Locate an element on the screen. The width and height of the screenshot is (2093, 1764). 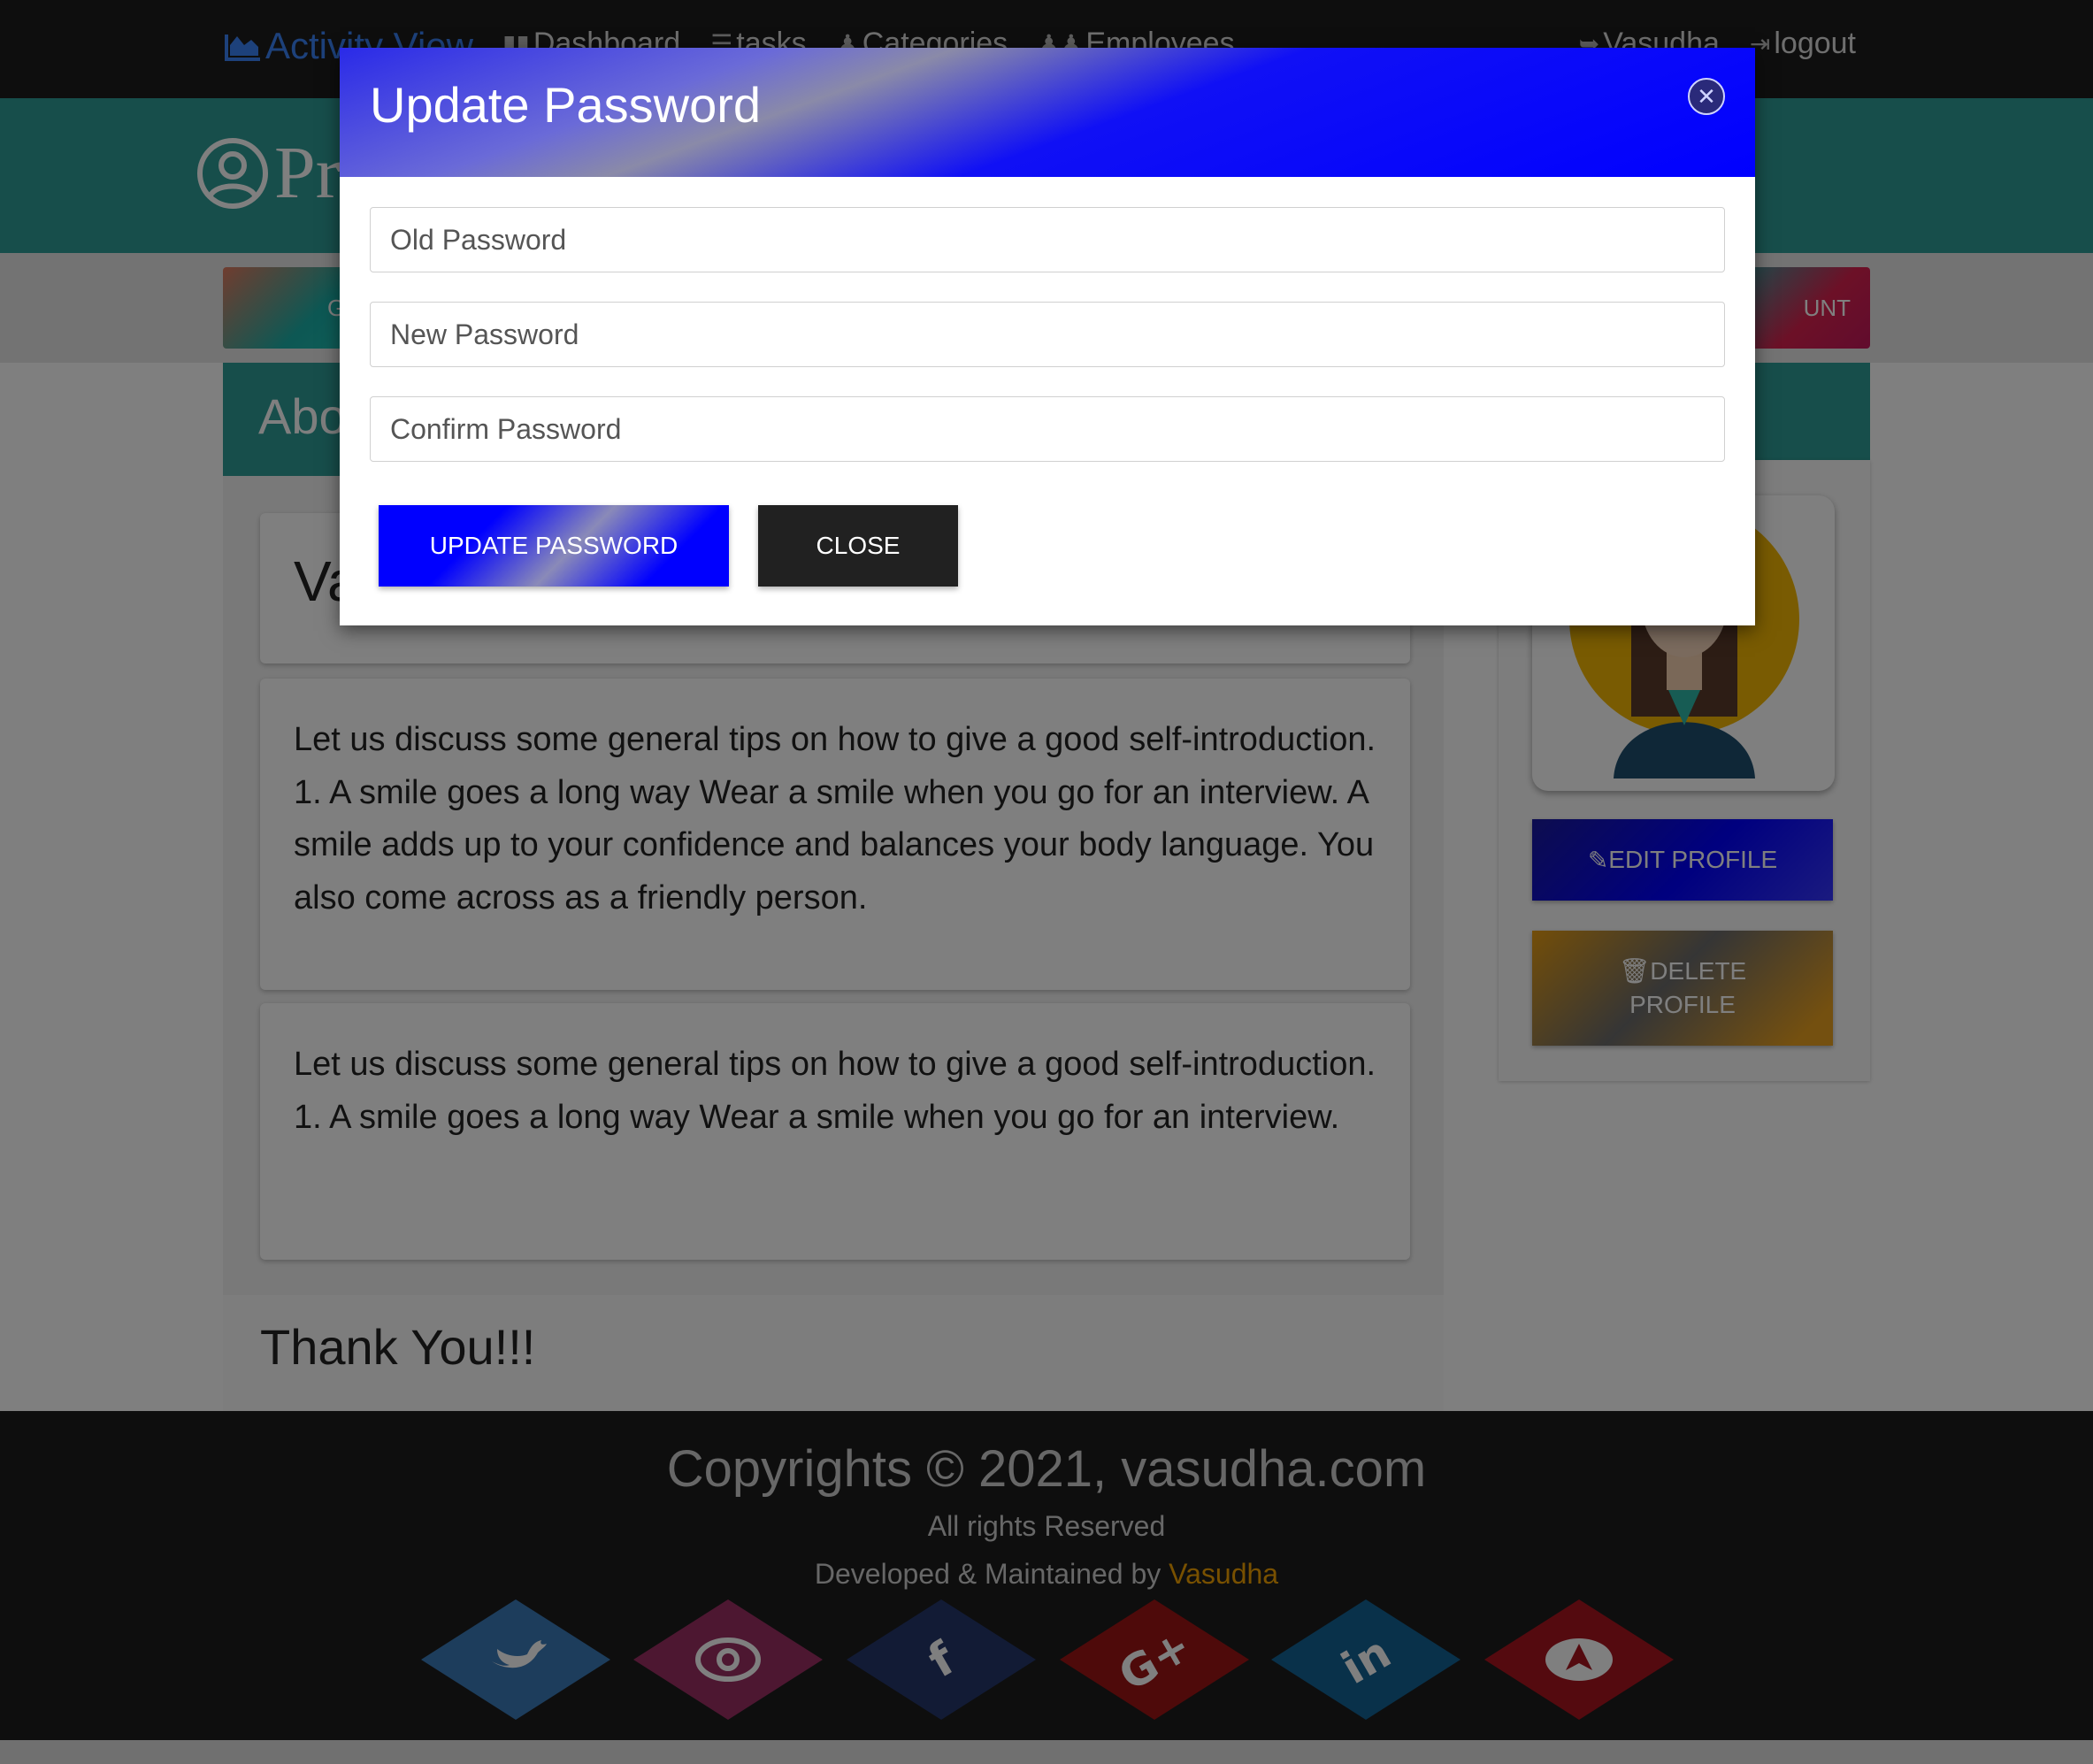
modal-title: Update Password is located at coordinates (566, 105).